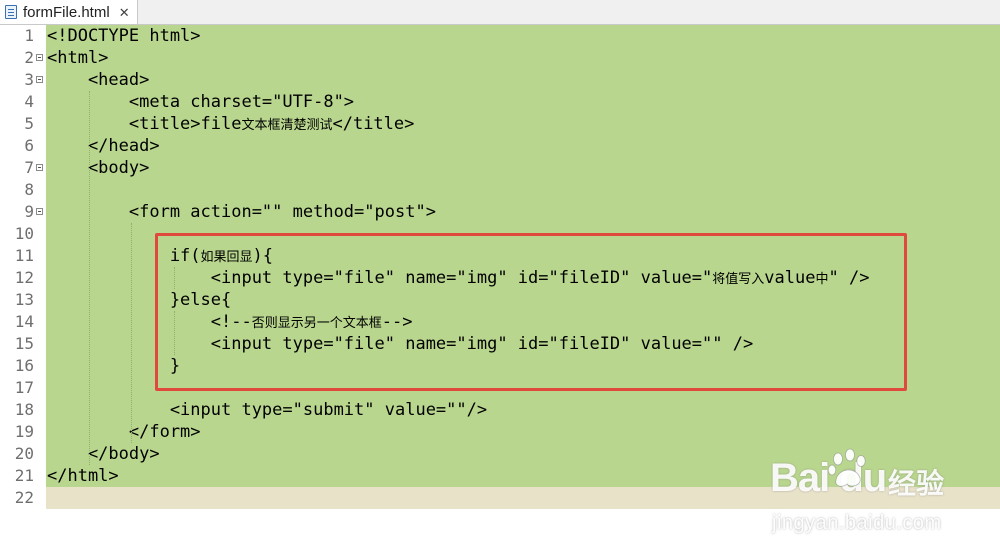 This screenshot has height=555, width=1000. Describe the element at coordinates (24, 431) in the screenshot. I see `line-number: 19` at that location.